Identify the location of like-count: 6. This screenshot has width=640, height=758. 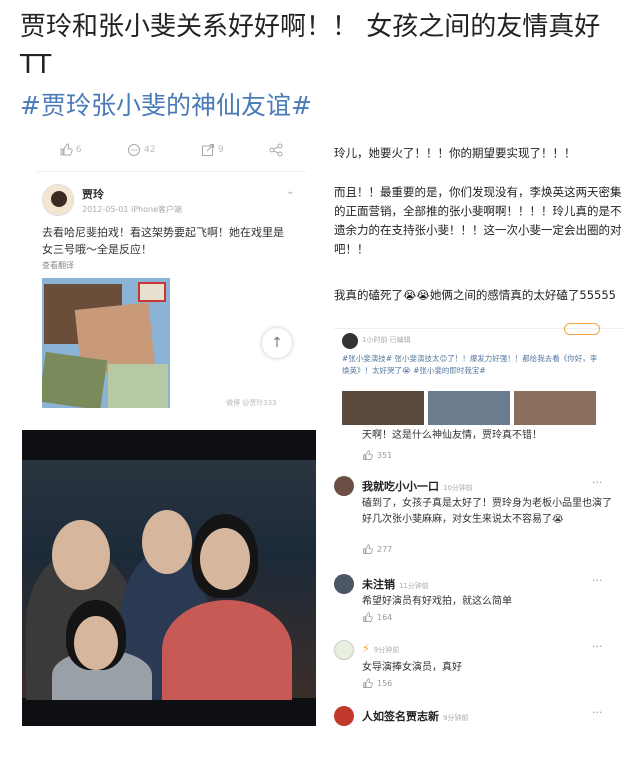
(78, 149).